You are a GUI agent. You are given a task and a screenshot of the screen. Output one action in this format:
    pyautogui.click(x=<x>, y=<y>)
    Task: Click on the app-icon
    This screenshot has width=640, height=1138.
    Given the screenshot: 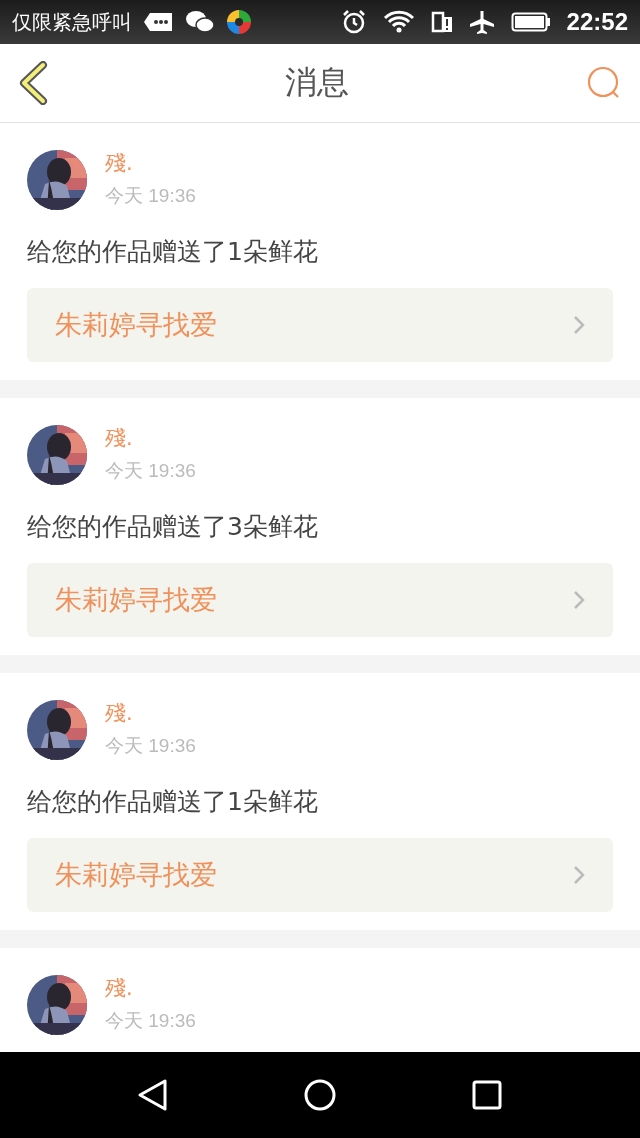 What is the action you would take?
    pyautogui.click(x=239, y=22)
    